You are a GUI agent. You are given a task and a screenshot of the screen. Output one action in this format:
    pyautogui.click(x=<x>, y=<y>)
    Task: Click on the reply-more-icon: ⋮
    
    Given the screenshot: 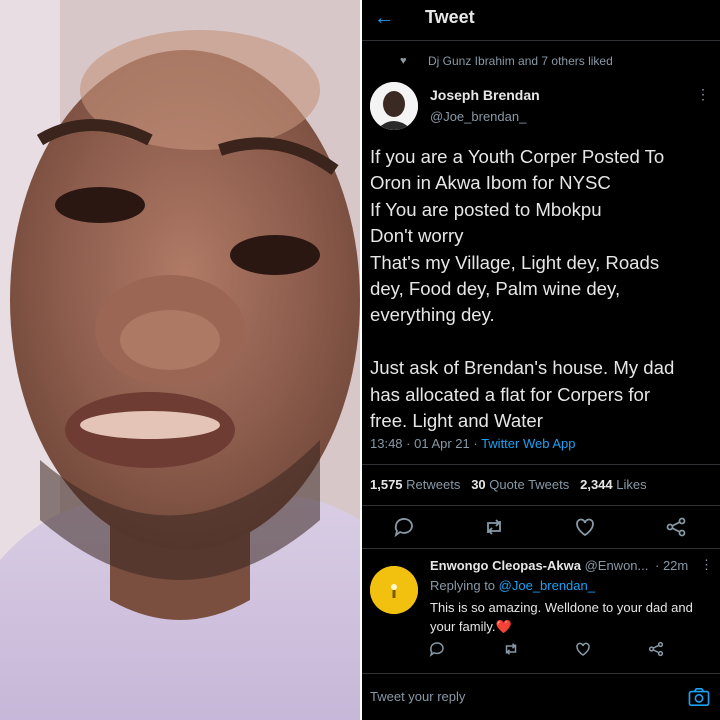 What is the action you would take?
    pyautogui.click(x=706, y=565)
    